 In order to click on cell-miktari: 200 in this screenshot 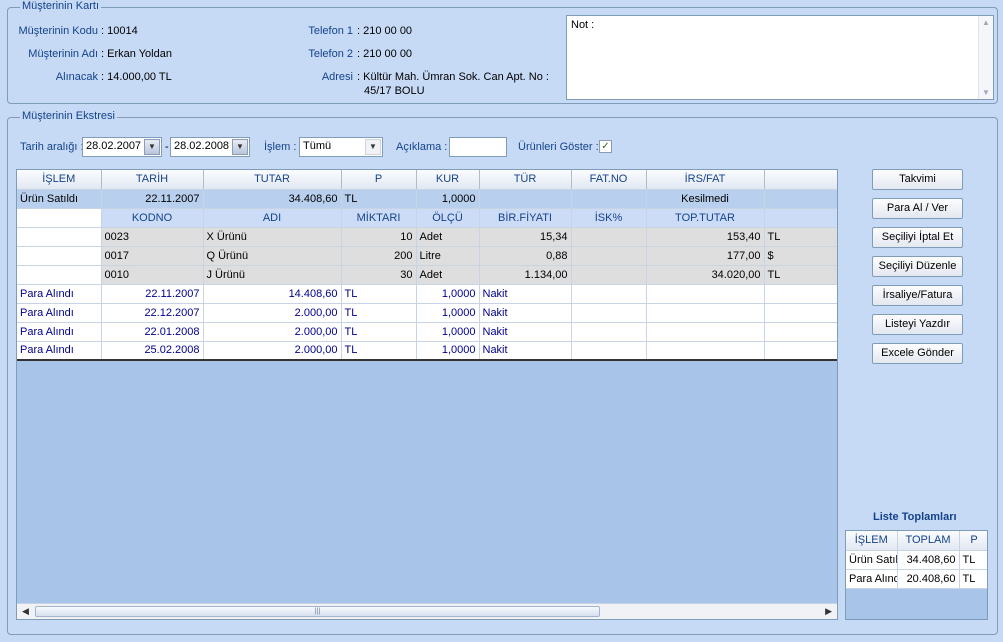, I will do `click(379, 256)`.